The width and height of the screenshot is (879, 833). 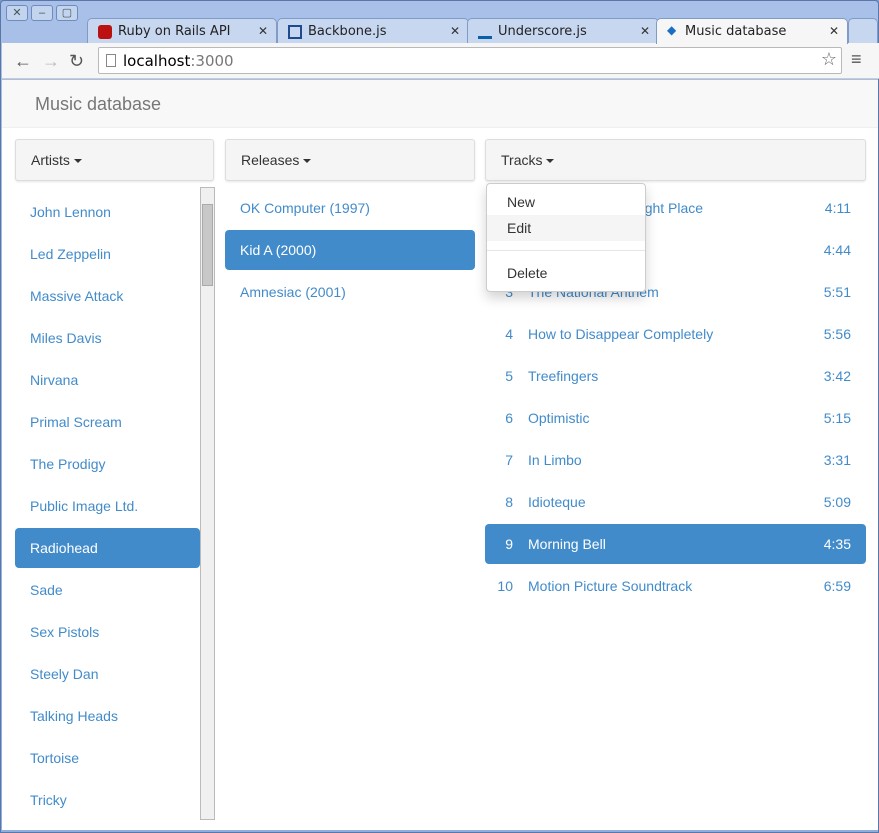 What do you see at coordinates (675, 160) in the screenshot?
I see `tracks-dropdown: Tracks` at bounding box center [675, 160].